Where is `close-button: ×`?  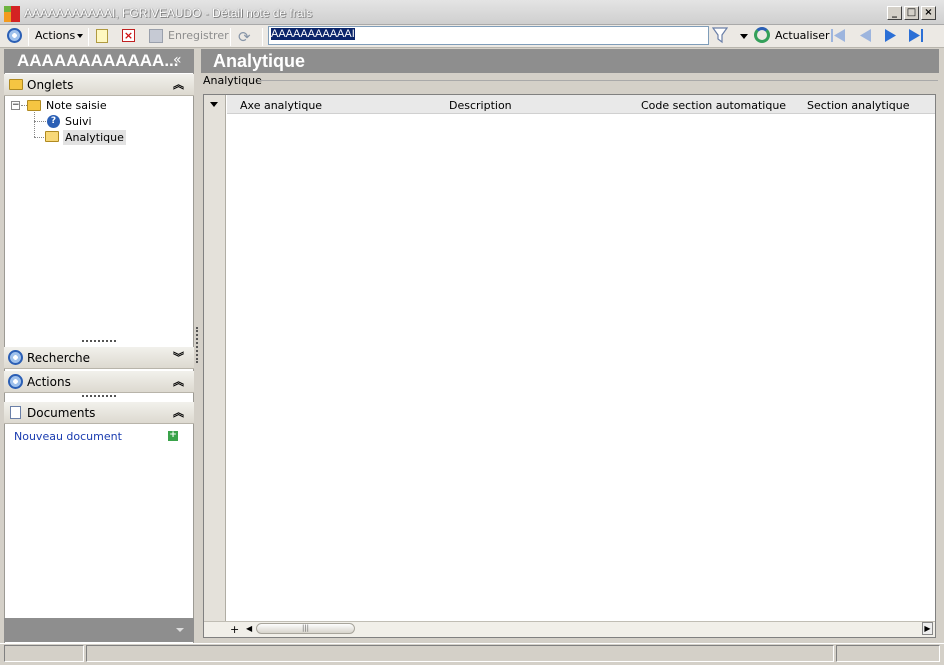
close-button: × is located at coordinates (928, 13).